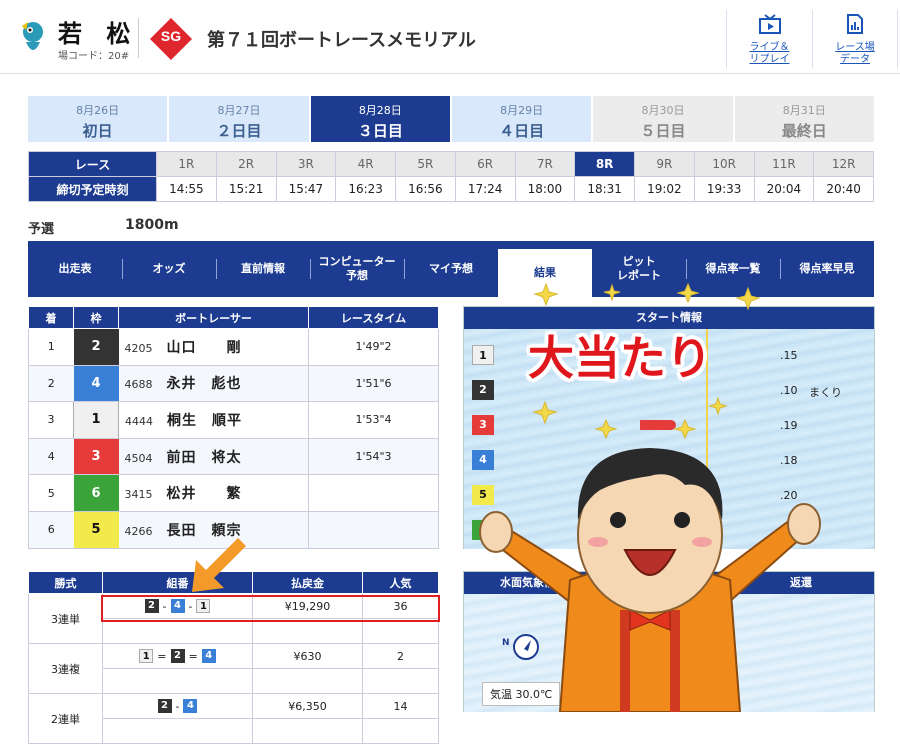 This screenshot has height=744, width=900. I want to click on nav-tab: オッズ, so click(169, 269).